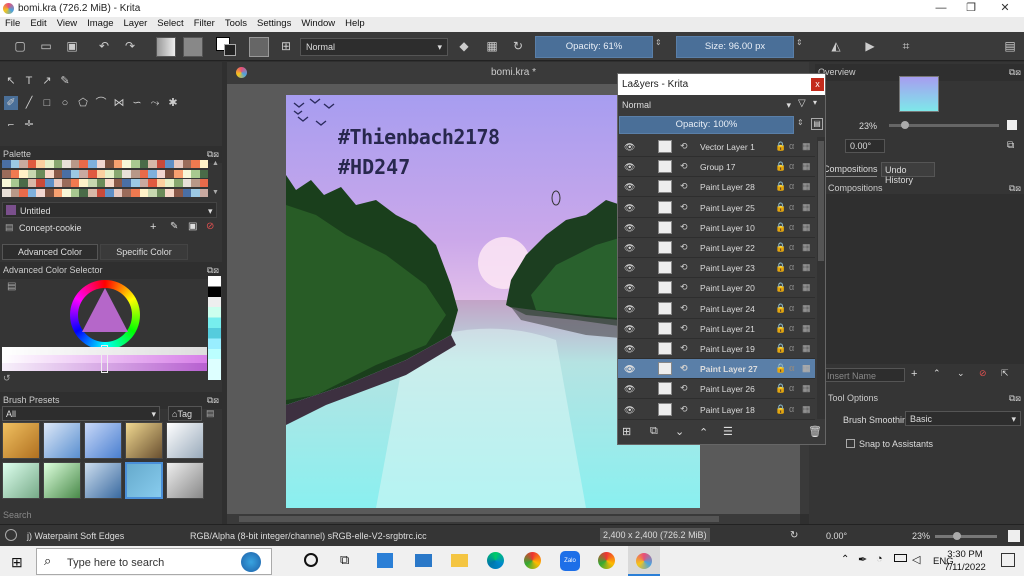 This screenshot has height=576, width=1024. Describe the element at coordinates (716, 228) in the screenshot. I see `layer-row: 👁 ⟲ Paint Layer 10 🔒 α ▦` at that location.